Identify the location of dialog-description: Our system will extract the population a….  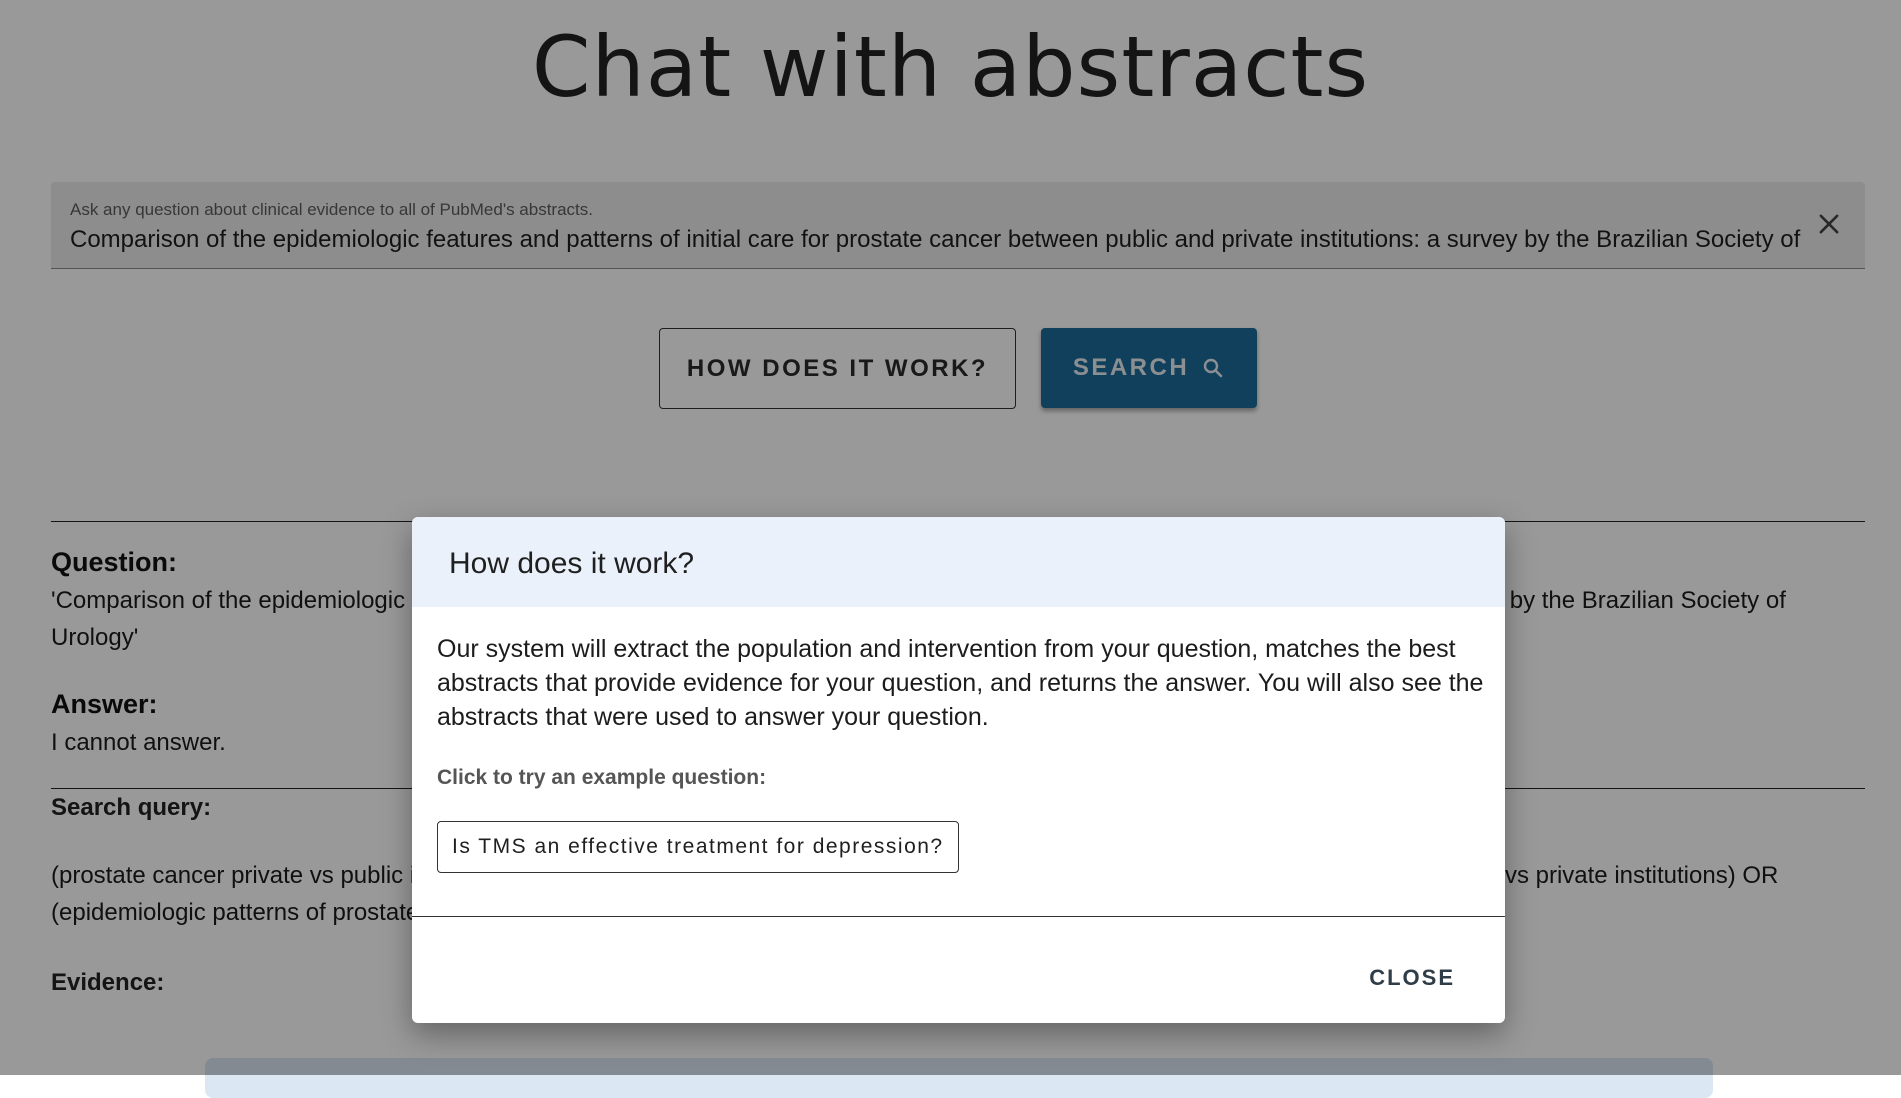
(960, 683).